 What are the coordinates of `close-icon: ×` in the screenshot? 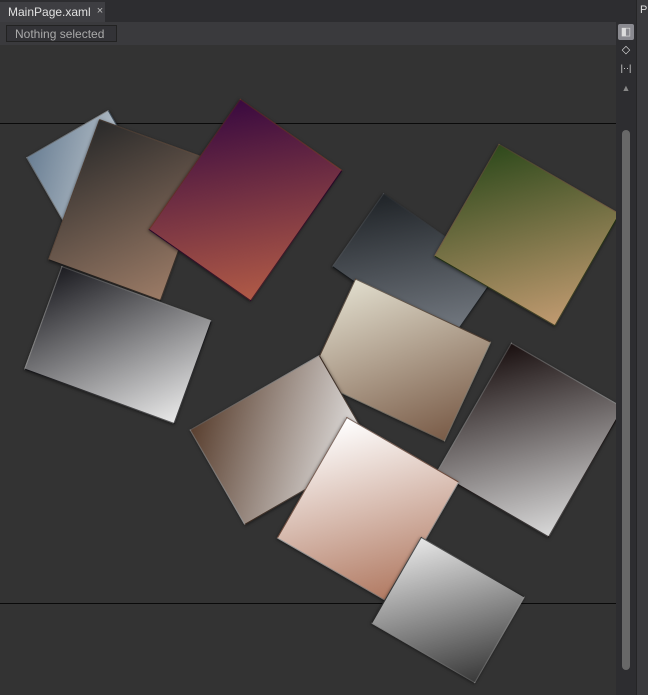 It's located at (100, 12).